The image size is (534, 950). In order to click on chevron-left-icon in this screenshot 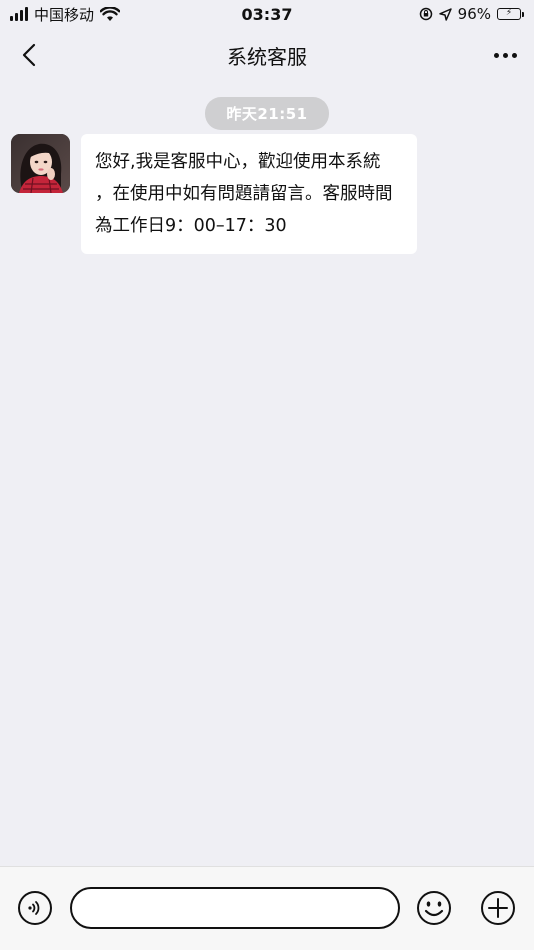, I will do `click(29, 55)`.